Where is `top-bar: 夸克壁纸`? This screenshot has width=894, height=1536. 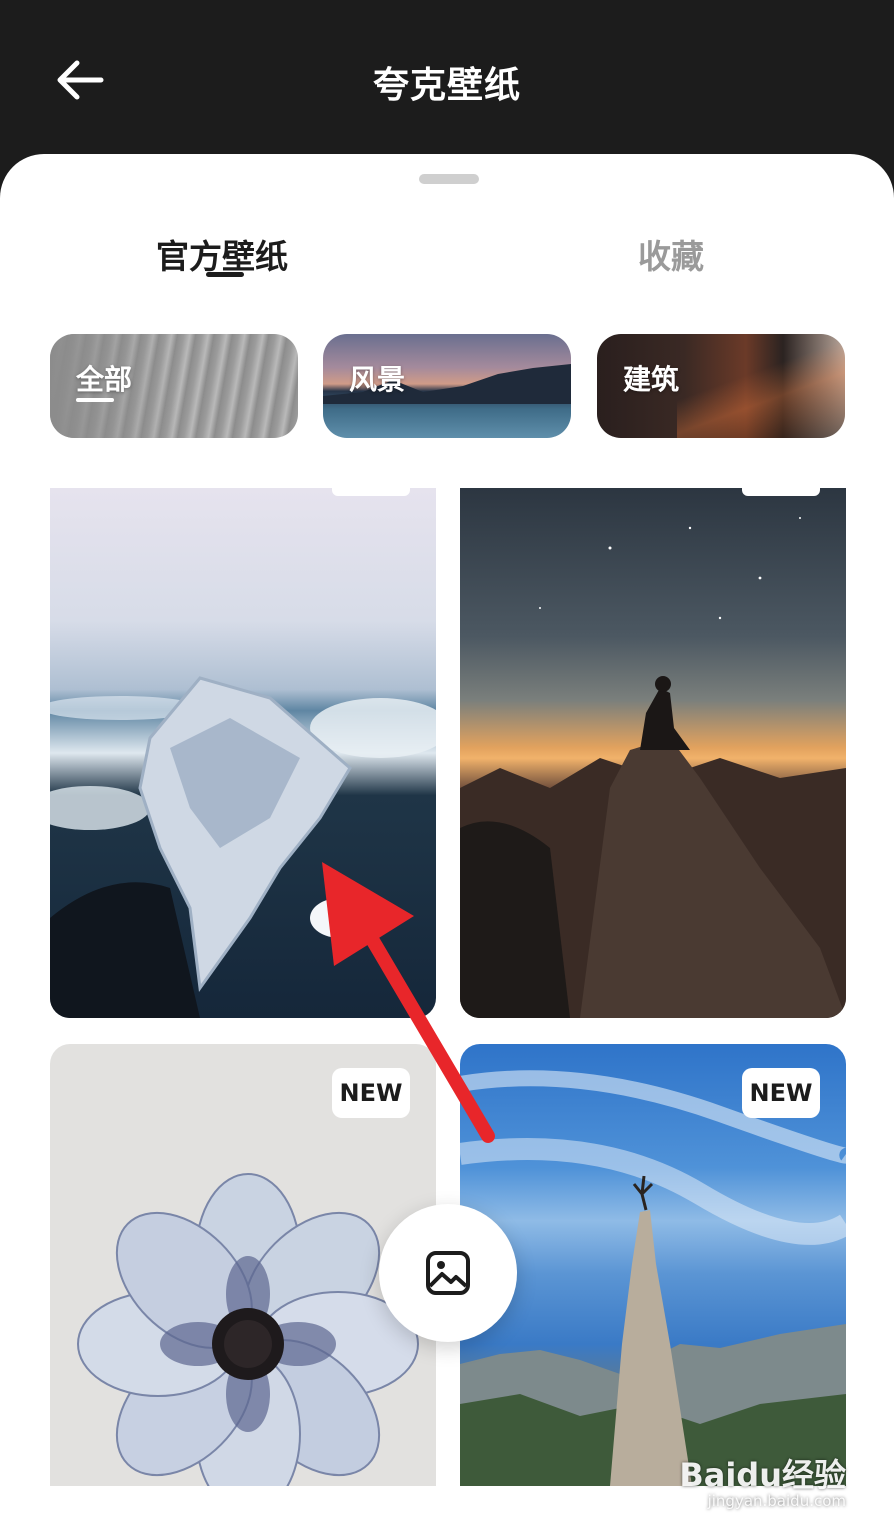
top-bar: 夸克壁纸 is located at coordinates (447, 80).